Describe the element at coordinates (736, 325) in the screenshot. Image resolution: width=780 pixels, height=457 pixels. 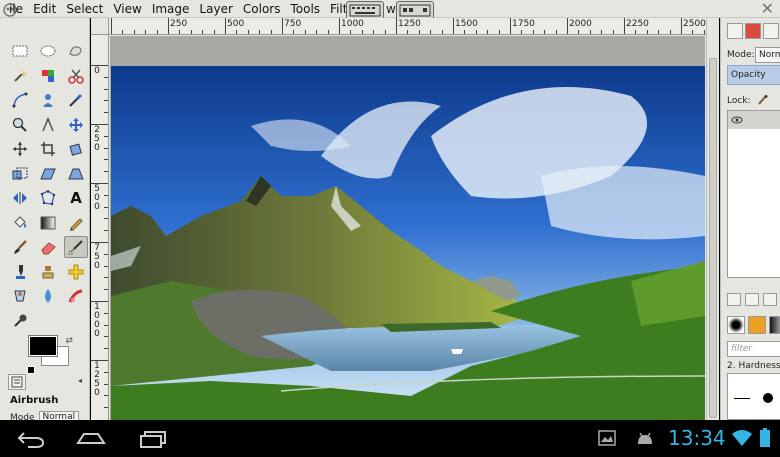
I see `brush-swatch-round` at that location.